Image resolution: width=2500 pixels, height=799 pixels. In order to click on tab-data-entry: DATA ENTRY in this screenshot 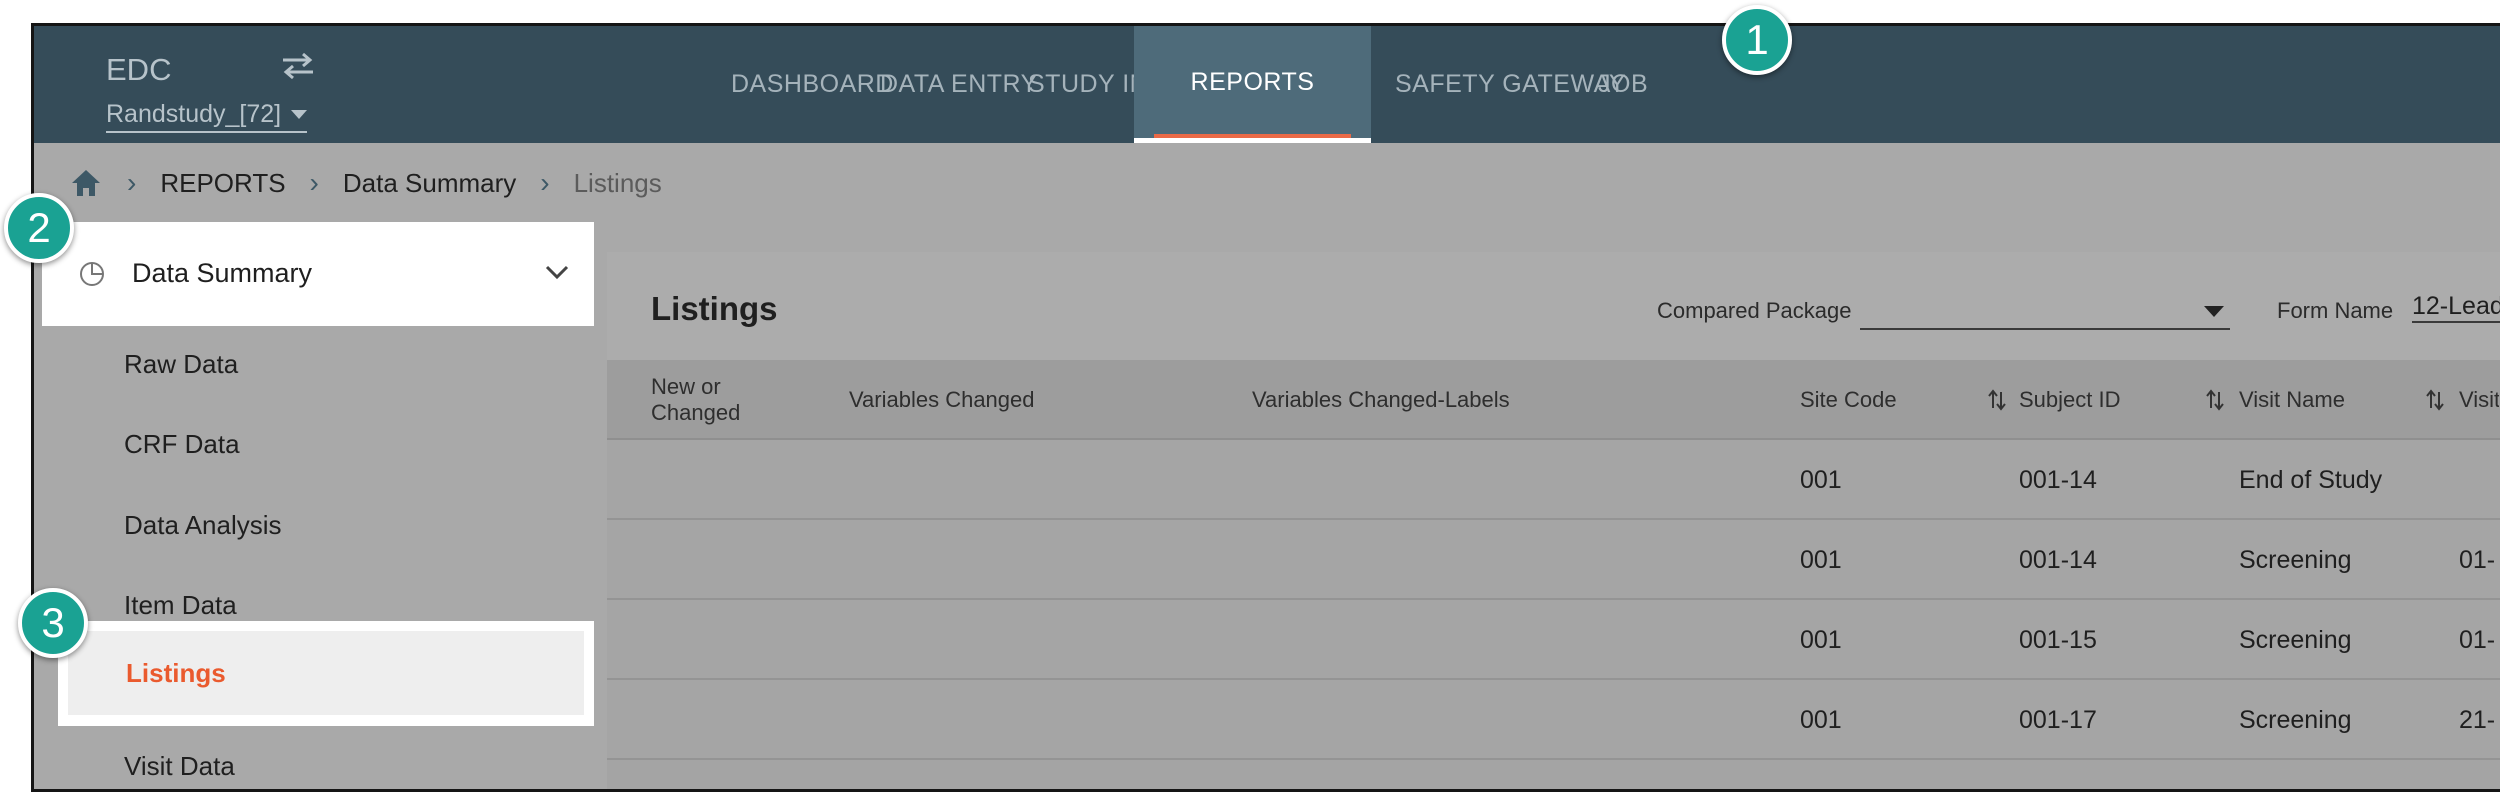, I will do `click(959, 84)`.